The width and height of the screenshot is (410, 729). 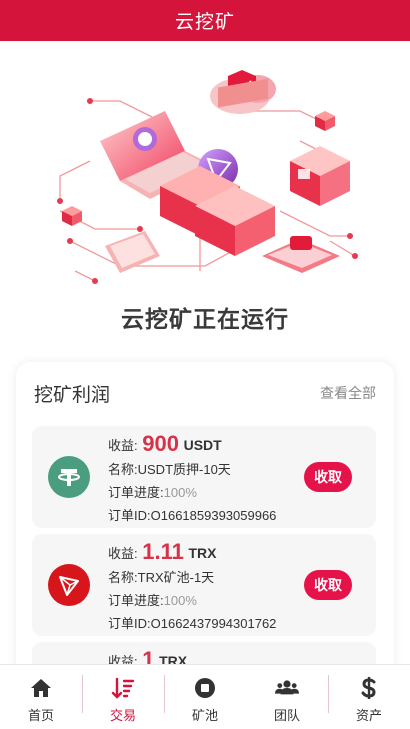 What do you see at coordinates (204, 715) in the screenshot?
I see `nav-label-pool: 矿池` at bounding box center [204, 715].